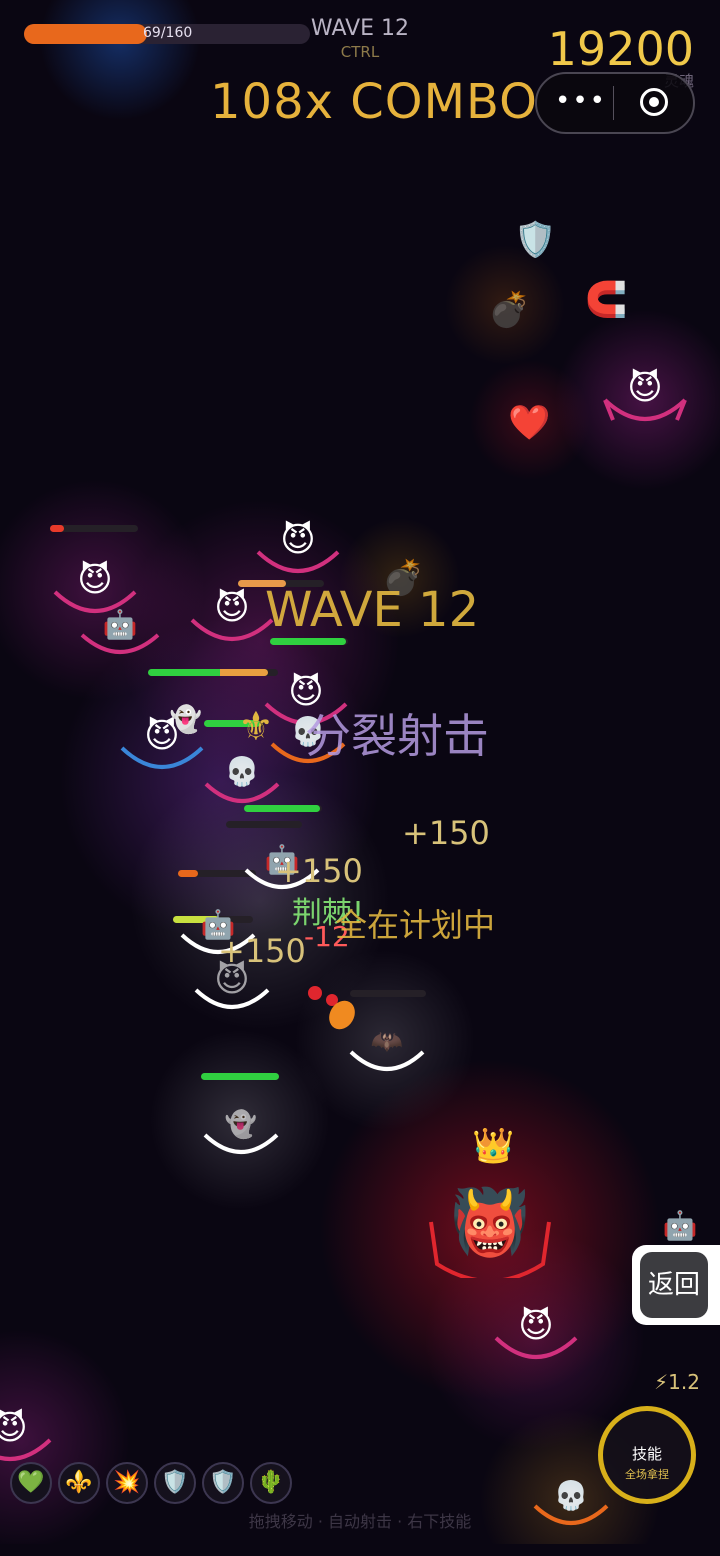 This screenshot has height=1556, width=720. What do you see at coordinates (680, 1225) in the screenshot?
I see `robot-face-icon: 🤖` at bounding box center [680, 1225].